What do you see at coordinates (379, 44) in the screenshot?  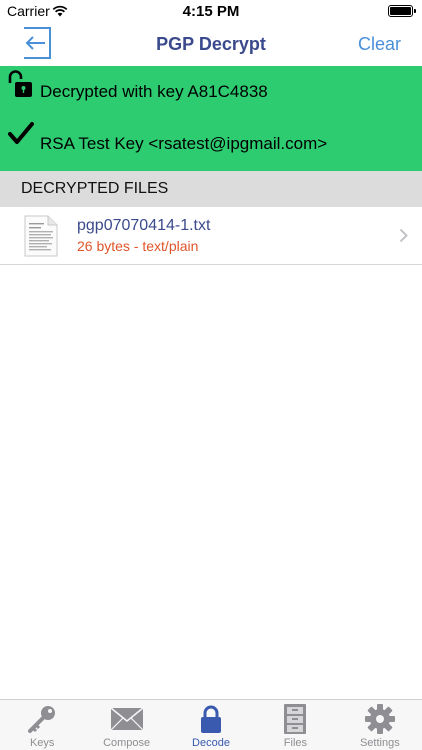 I see `clear-button: Clear` at bounding box center [379, 44].